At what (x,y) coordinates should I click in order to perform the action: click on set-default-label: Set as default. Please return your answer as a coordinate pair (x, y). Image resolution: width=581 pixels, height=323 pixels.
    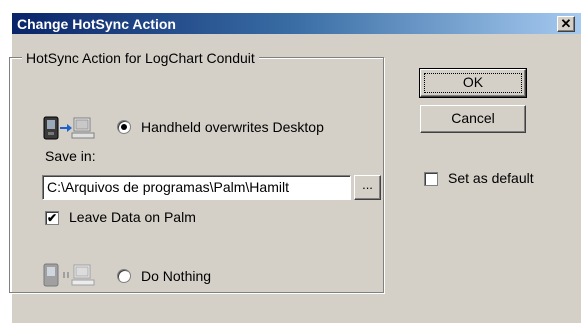
    Looking at the image, I should click on (491, 178).